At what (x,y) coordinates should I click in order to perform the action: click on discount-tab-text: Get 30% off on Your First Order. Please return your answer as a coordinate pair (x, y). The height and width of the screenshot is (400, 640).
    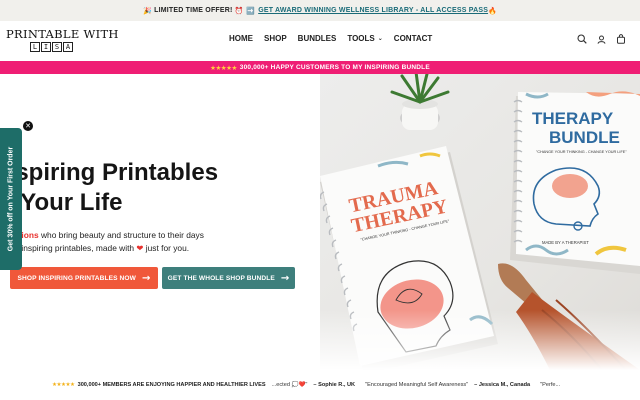
    Looking at the image, I should click on (11, 199).